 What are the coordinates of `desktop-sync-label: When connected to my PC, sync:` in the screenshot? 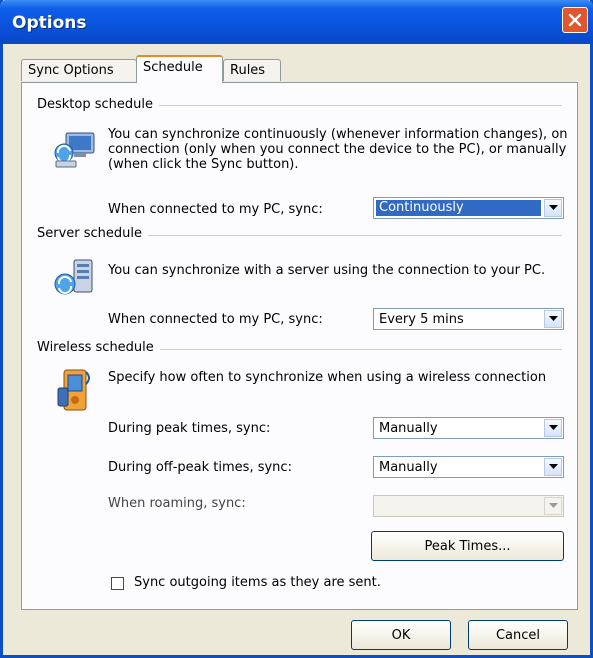 It's located at (215, 209).